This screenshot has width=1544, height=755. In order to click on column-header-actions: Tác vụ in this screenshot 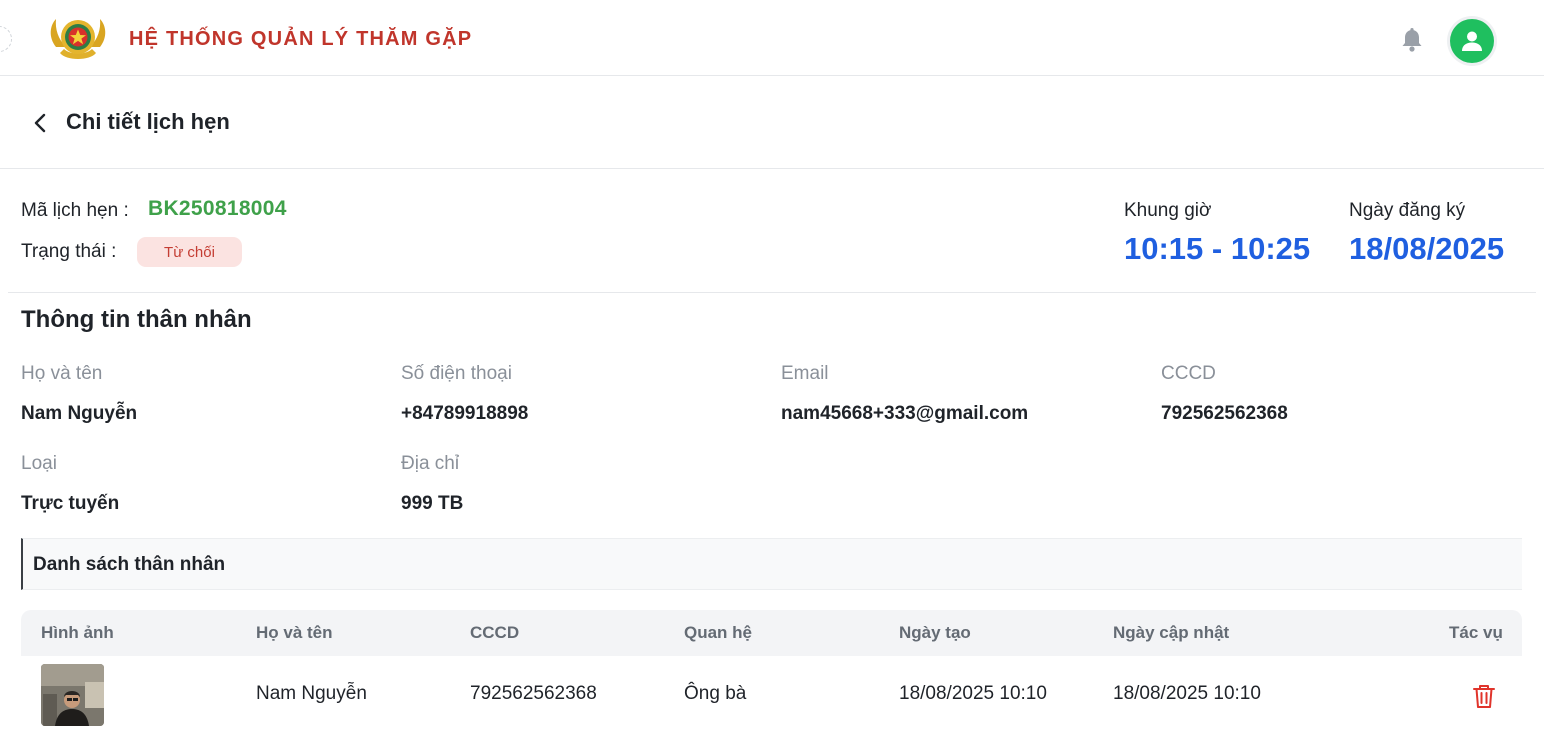, I will do `click(1476, 632)`.